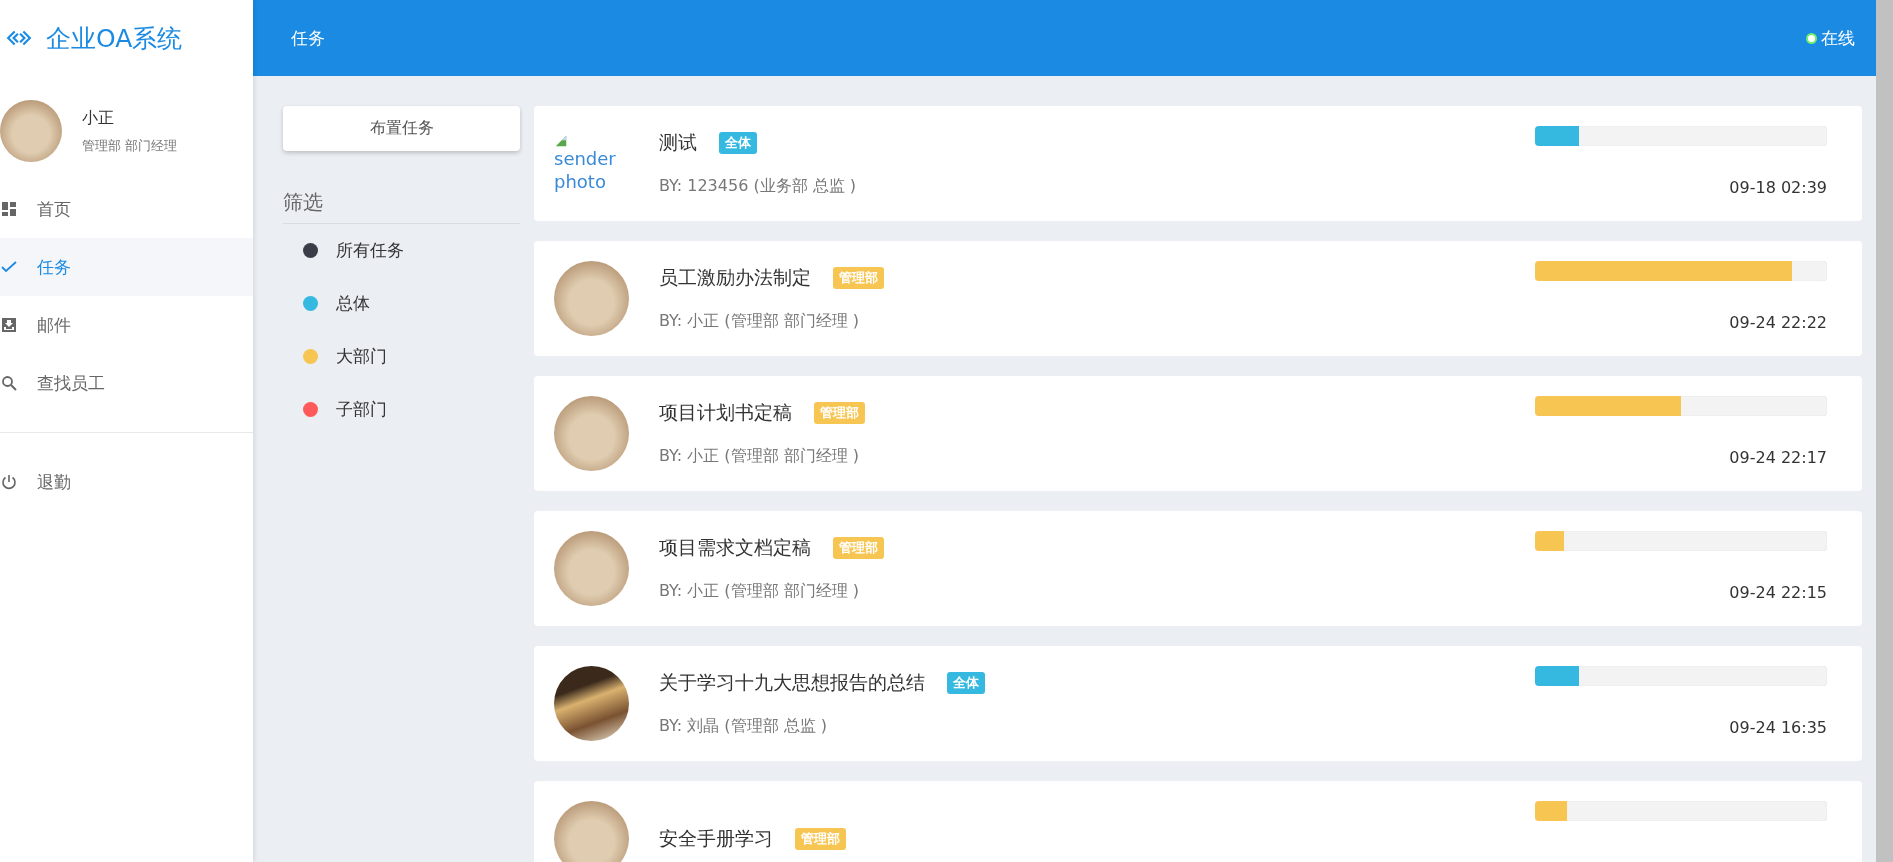 This screenshot has width=1893, height=862. I want to click on filter-item: 子部门, so click(401, 409).